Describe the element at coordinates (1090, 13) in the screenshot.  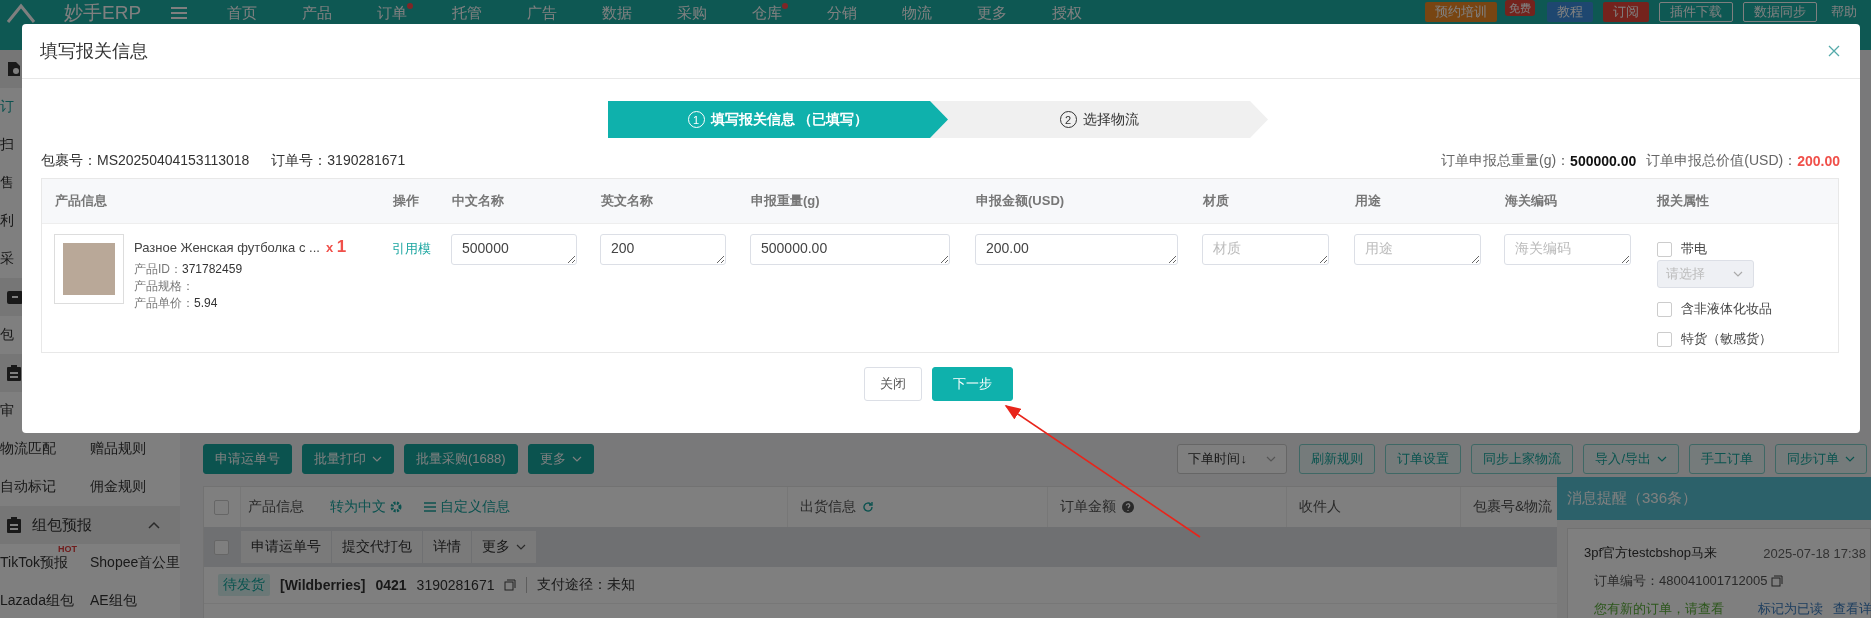
I see `nav-link: 授权` at that location.